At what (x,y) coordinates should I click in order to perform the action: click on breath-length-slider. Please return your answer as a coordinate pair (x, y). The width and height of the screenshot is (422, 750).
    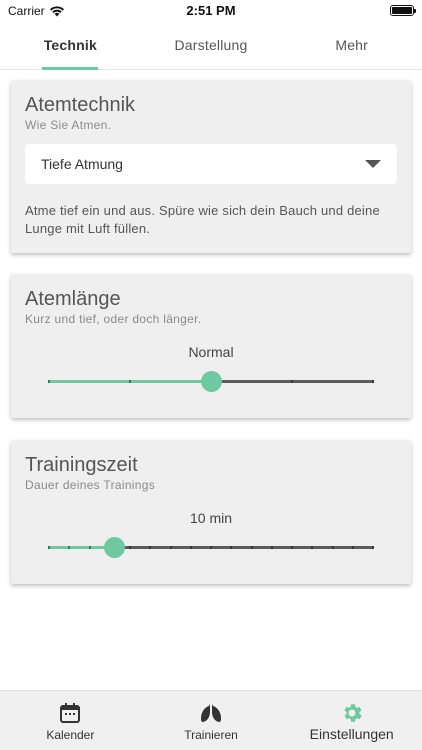
    Looking at the image, I should click on (211, 381).